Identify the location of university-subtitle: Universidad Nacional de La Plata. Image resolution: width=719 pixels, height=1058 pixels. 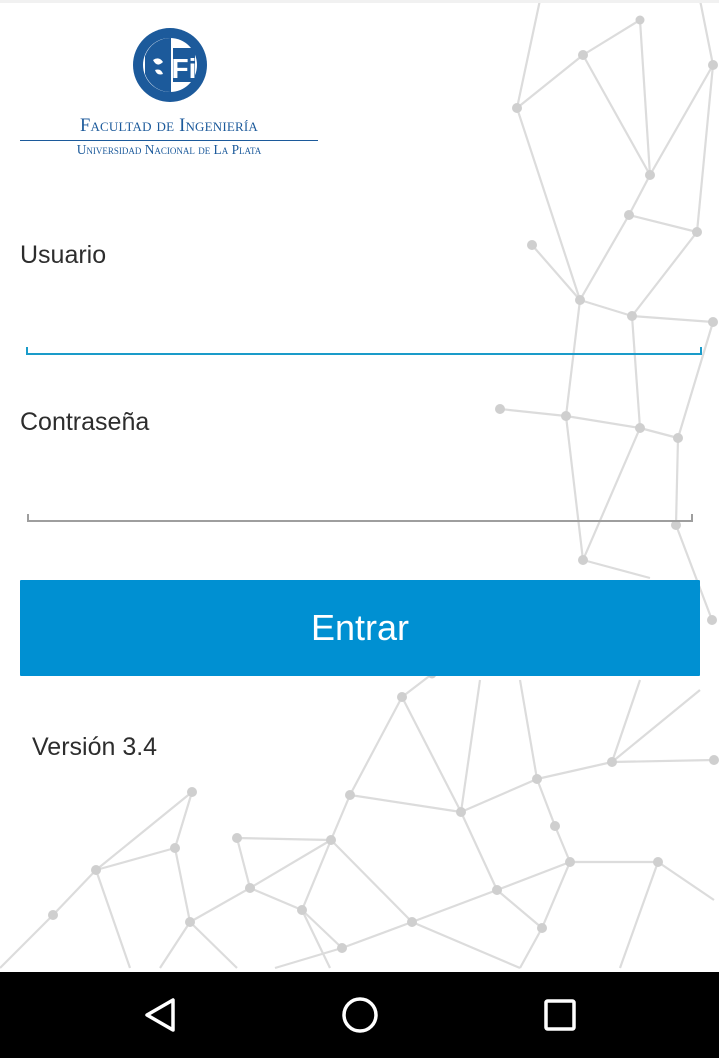
(169, 149).